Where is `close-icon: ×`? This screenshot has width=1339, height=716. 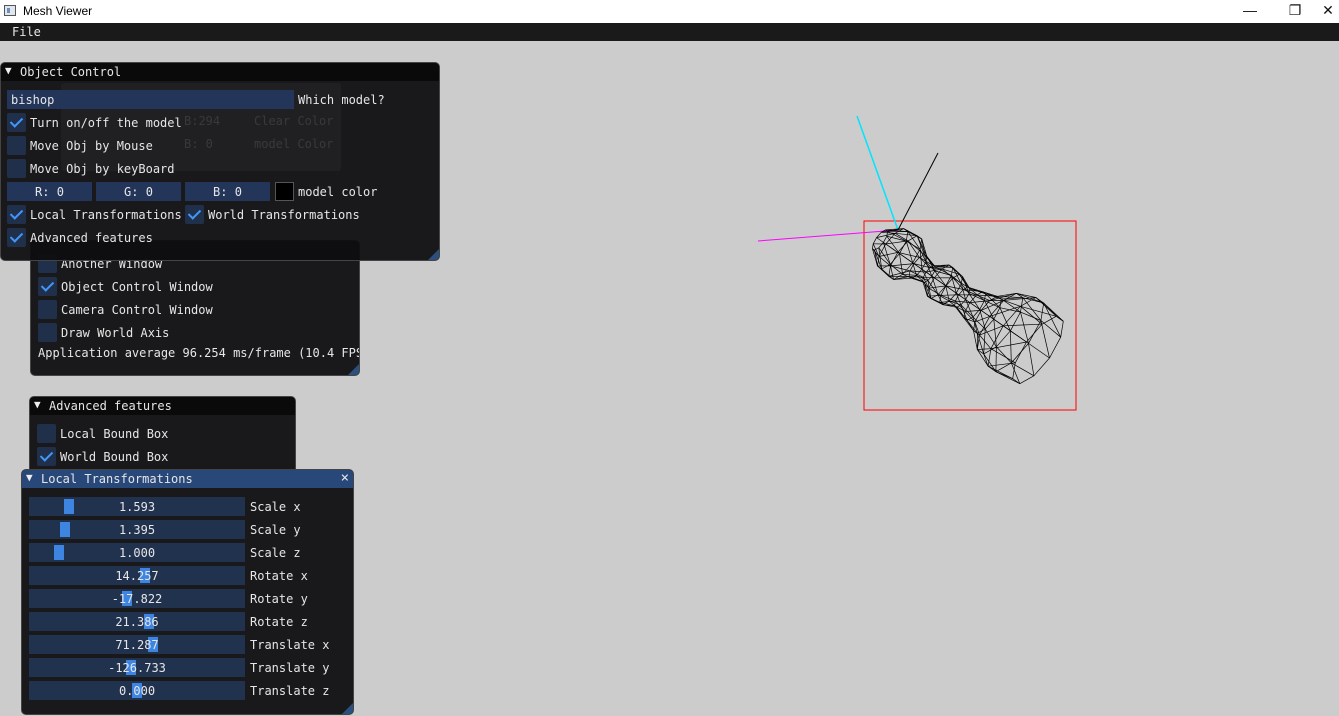
close-icon: × is located at coordinates (345, 478).